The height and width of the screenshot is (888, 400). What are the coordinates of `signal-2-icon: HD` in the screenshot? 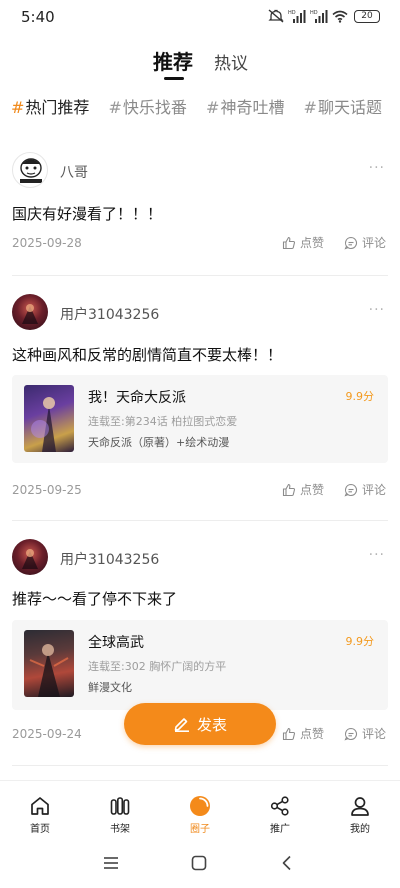 It's located at (319, 16).